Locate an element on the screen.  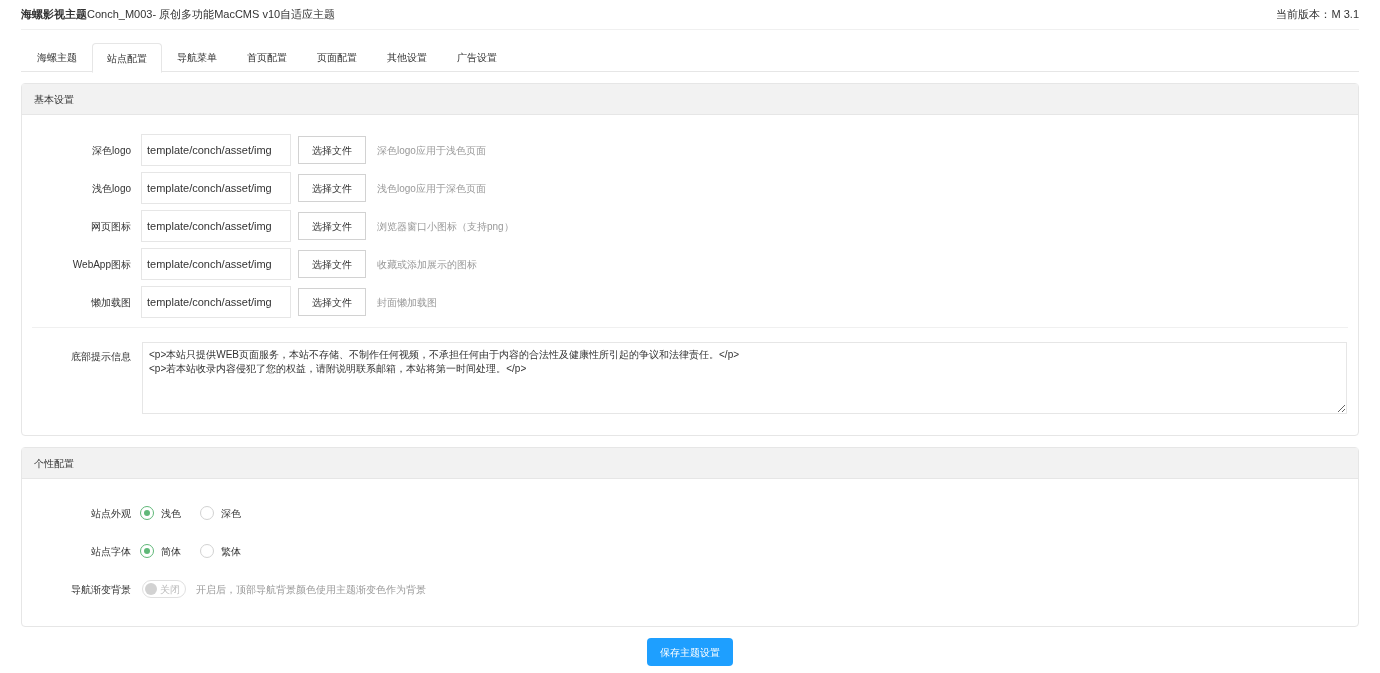
field-label: 懒加载图 is located at coordinates (110, 302).